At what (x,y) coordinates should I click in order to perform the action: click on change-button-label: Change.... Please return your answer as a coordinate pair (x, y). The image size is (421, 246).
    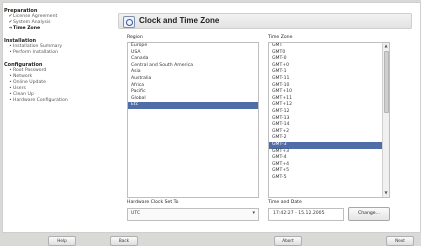
    Looking at the image, I should click on (369, 213).